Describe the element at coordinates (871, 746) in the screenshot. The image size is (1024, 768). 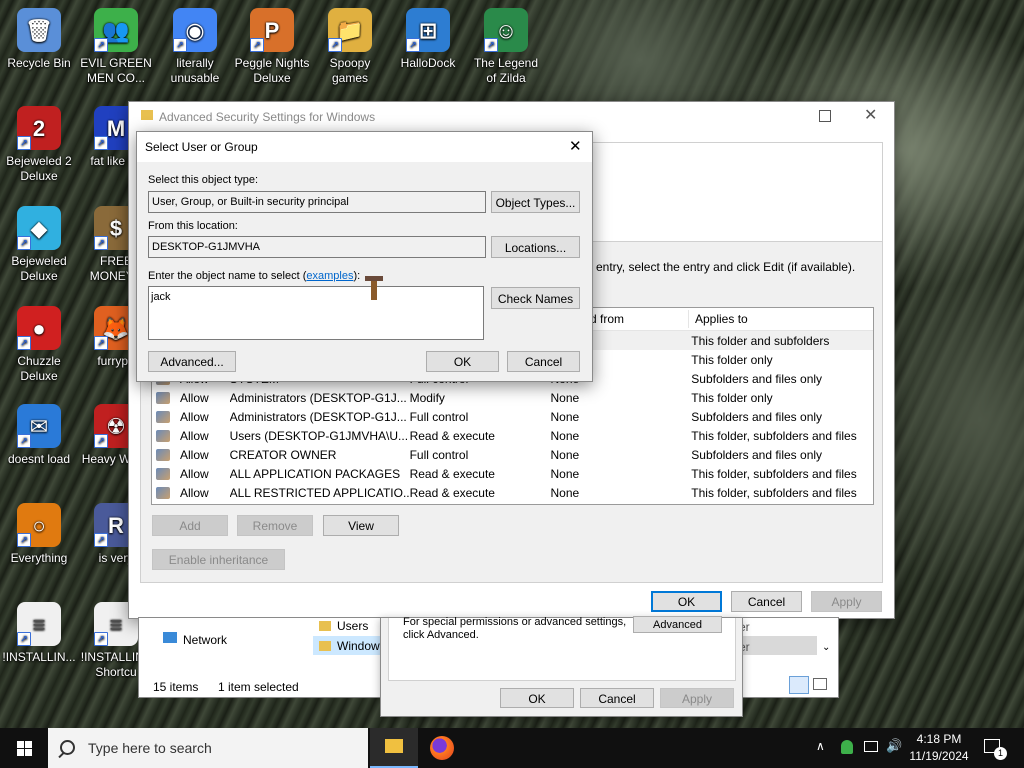
I see `network-status-icon` at that location.